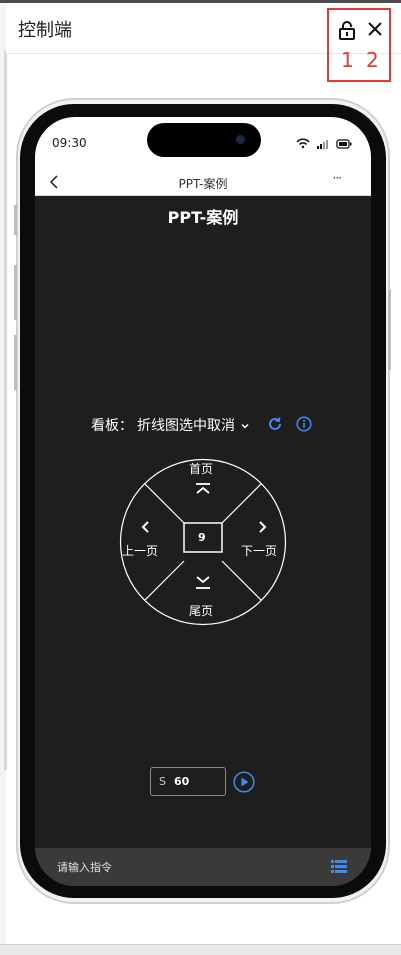  What do you see at coordinates (112, 426) in the screenshot?
I see `board-label: 看板：` at bounding box center [112, 426].